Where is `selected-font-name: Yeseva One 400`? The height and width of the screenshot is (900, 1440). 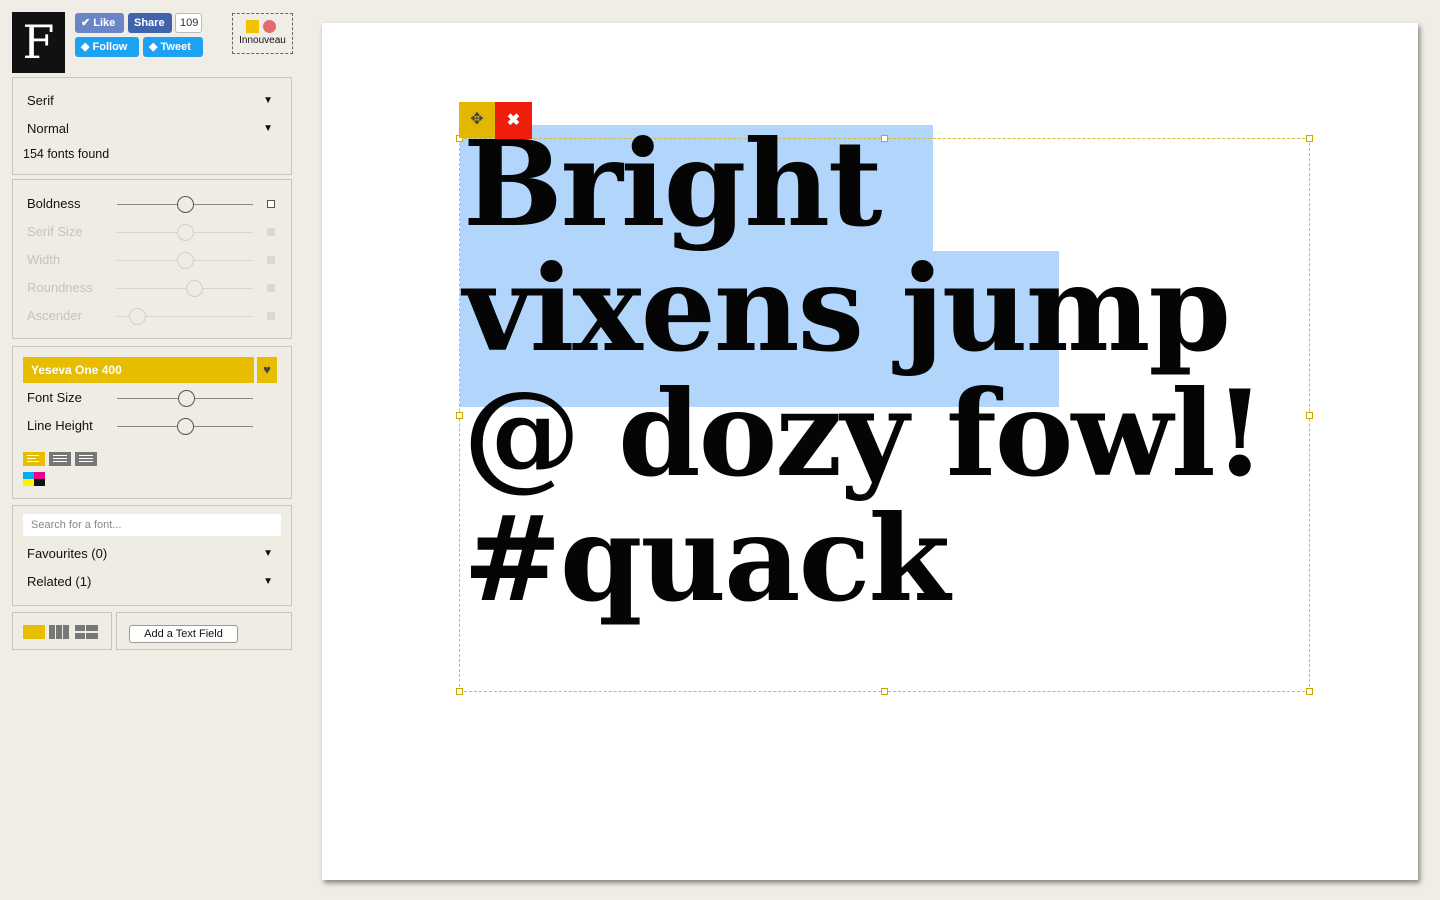 selected-font-name: Yeseva One 400 is located at coordinates (138, 370).